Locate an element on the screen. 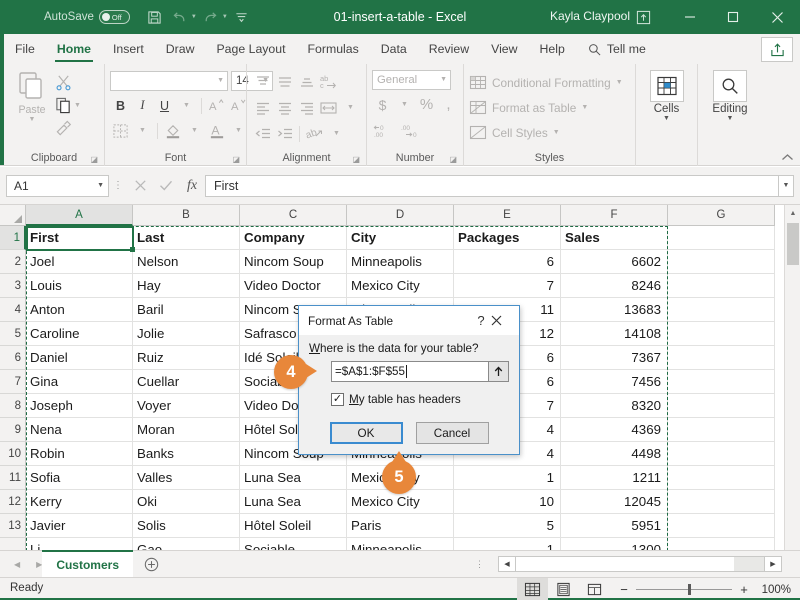  conditional-formatting-caret-icon: ▼ is located at coordinates (619, 82).